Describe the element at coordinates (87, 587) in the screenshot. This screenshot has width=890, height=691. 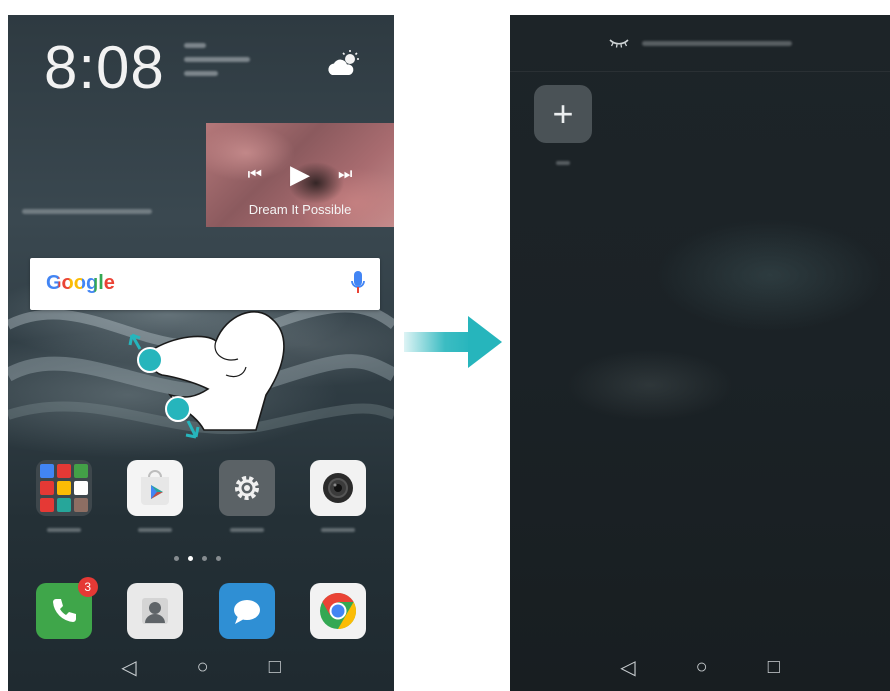
I see `notification-badge: 3` at that location.